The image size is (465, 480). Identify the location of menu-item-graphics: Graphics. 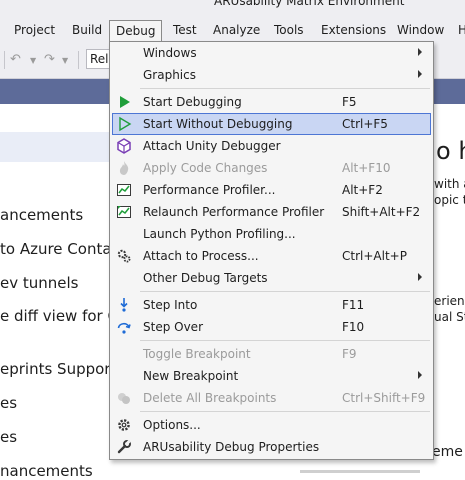
(271, 75).